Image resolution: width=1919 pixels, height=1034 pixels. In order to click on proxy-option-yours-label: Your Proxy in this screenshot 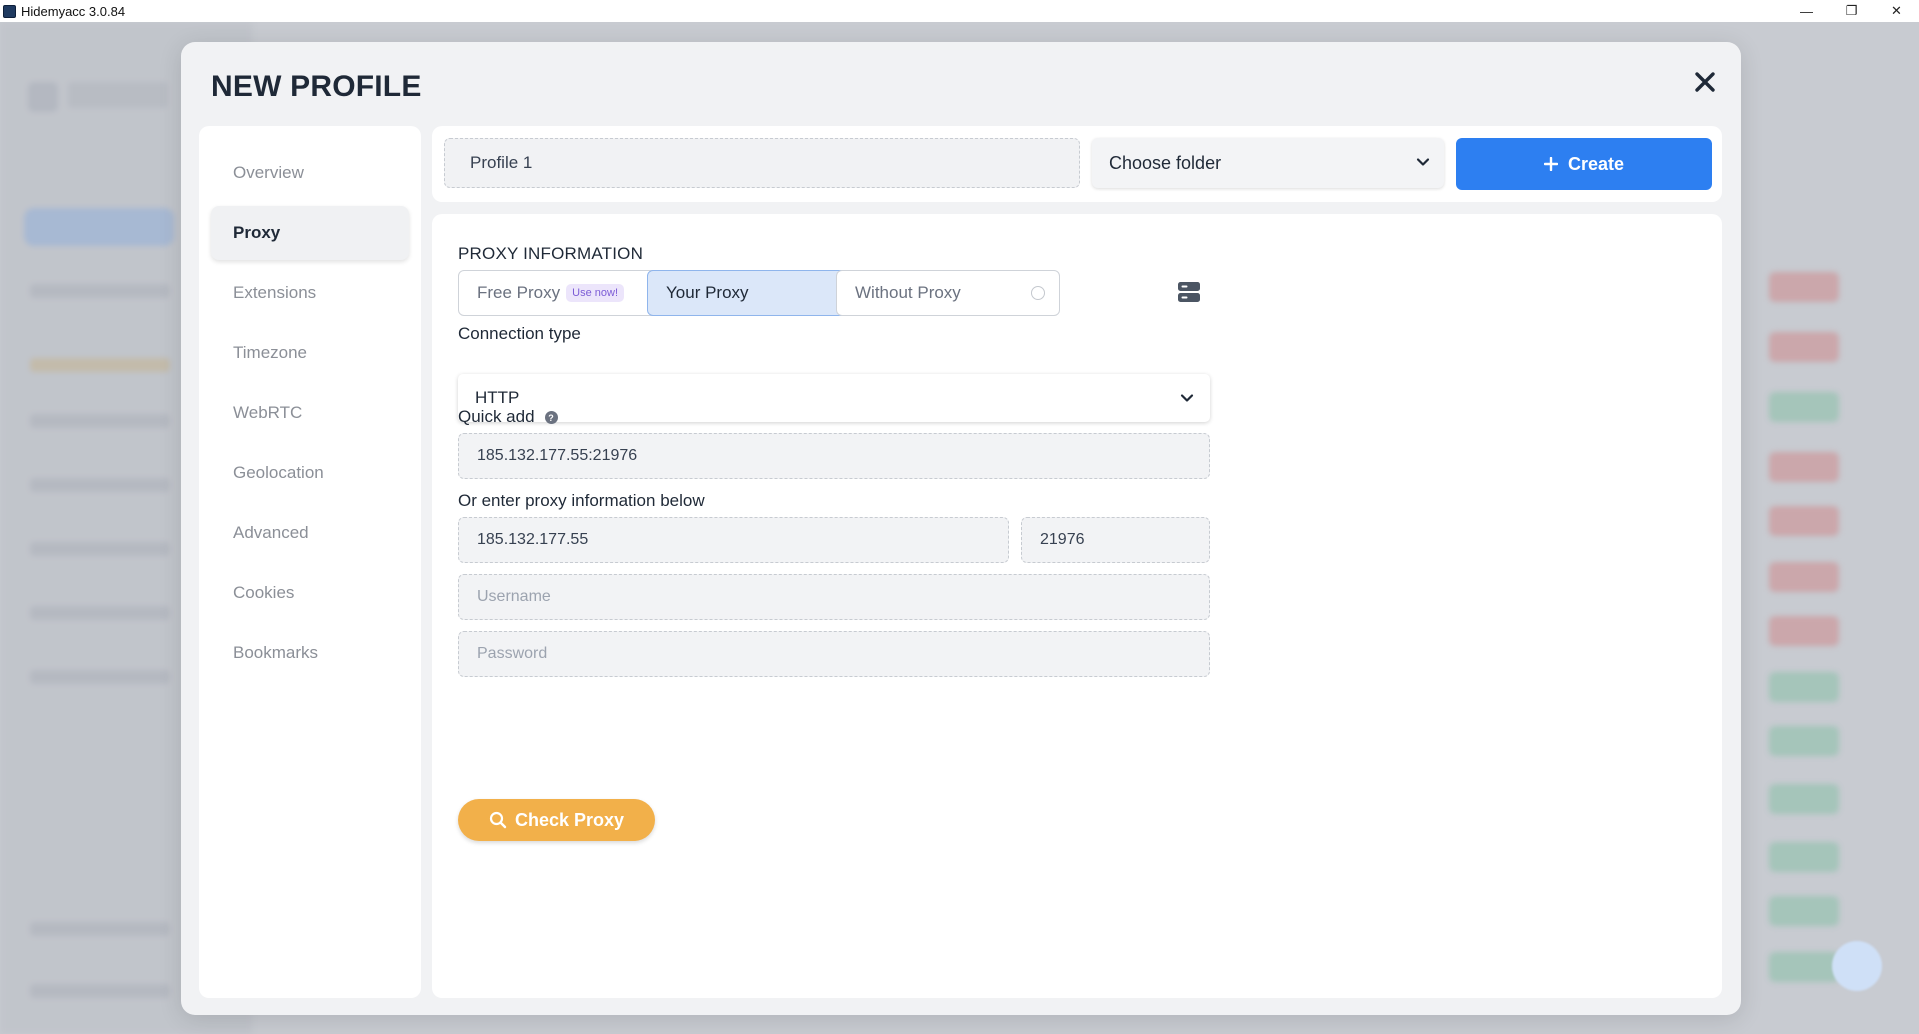, I will do `click(707, 292)`.